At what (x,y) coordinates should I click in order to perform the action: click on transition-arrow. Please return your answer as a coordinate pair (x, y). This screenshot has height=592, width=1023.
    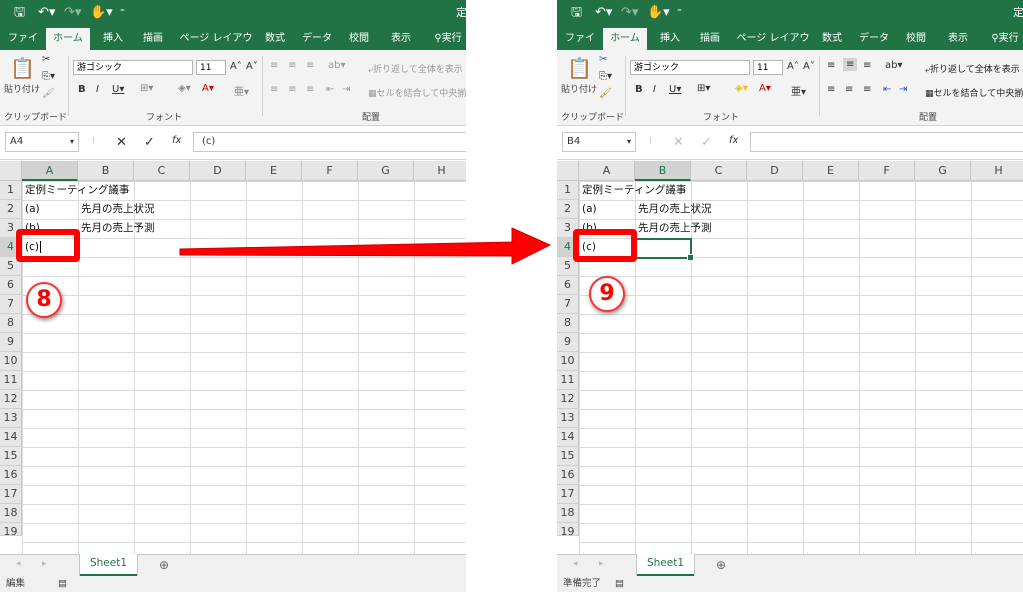
    Looking at the image, I should click on (365, 246).